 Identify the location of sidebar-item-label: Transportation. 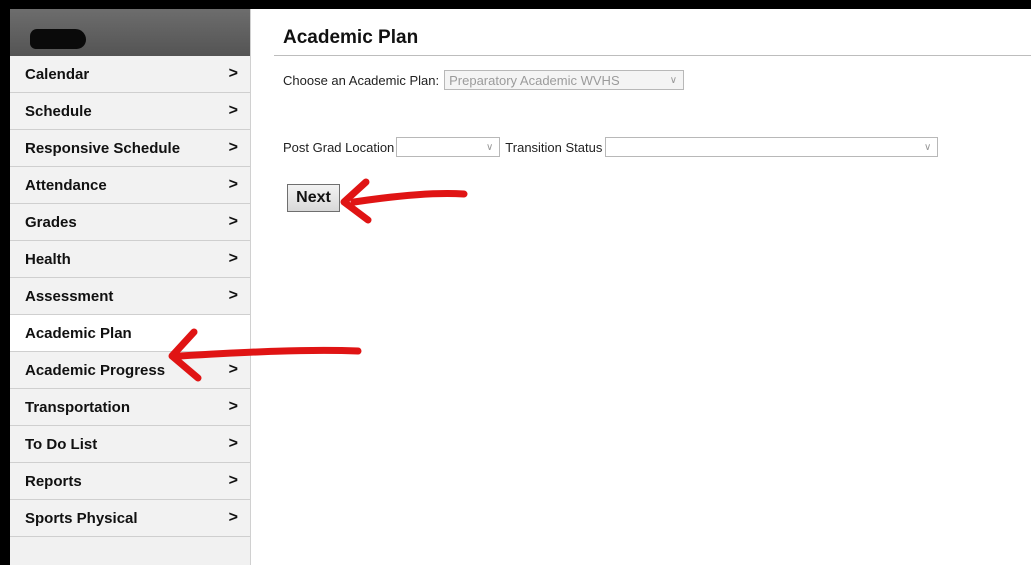
(78, 407).